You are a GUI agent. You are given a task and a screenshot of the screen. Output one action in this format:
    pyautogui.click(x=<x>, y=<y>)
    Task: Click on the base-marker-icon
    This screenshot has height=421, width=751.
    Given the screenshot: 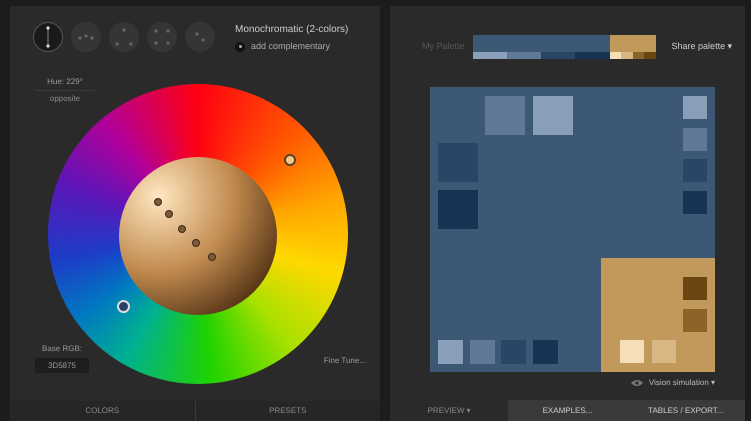 What is the action you would take?
    pyautogui.click(x=123, y=306)
    